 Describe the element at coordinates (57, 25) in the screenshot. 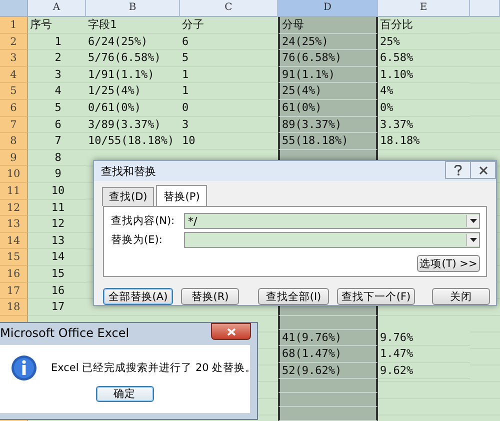

I see `table-cell: 序号` at that location.